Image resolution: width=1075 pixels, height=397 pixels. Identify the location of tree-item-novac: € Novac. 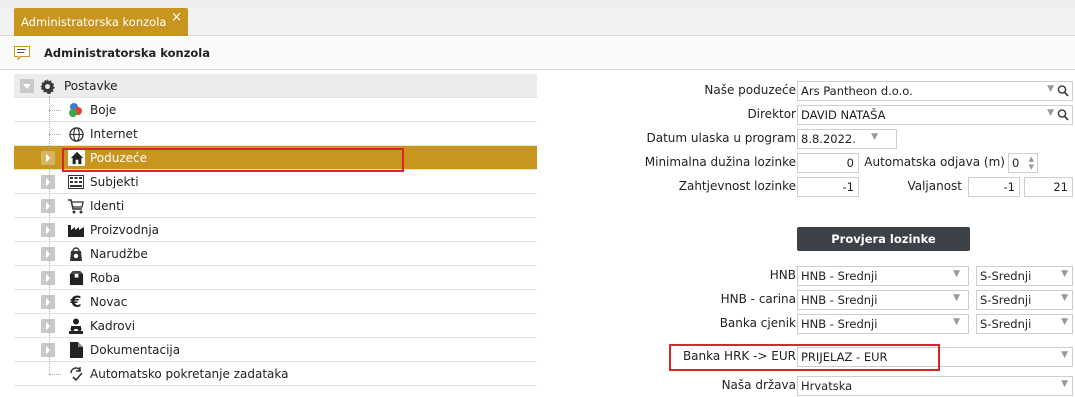
(275, 302).